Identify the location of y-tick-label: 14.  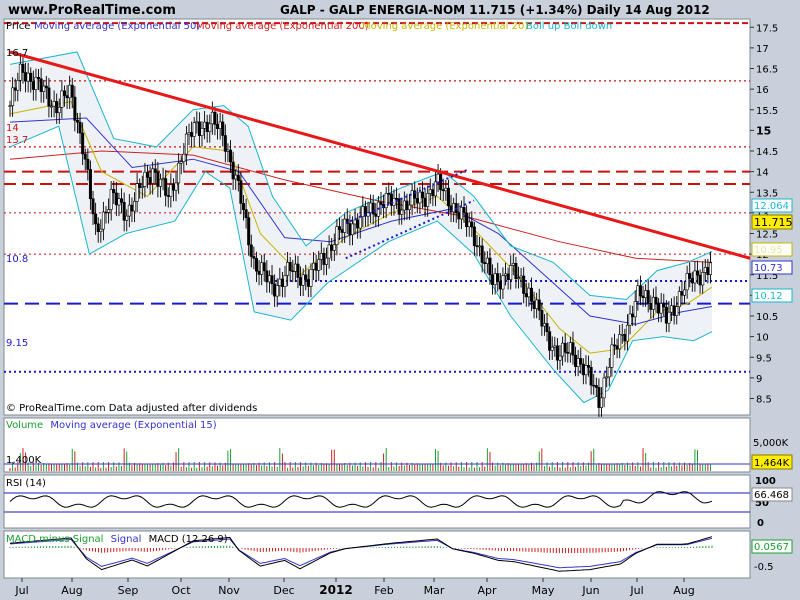
(762, 173).